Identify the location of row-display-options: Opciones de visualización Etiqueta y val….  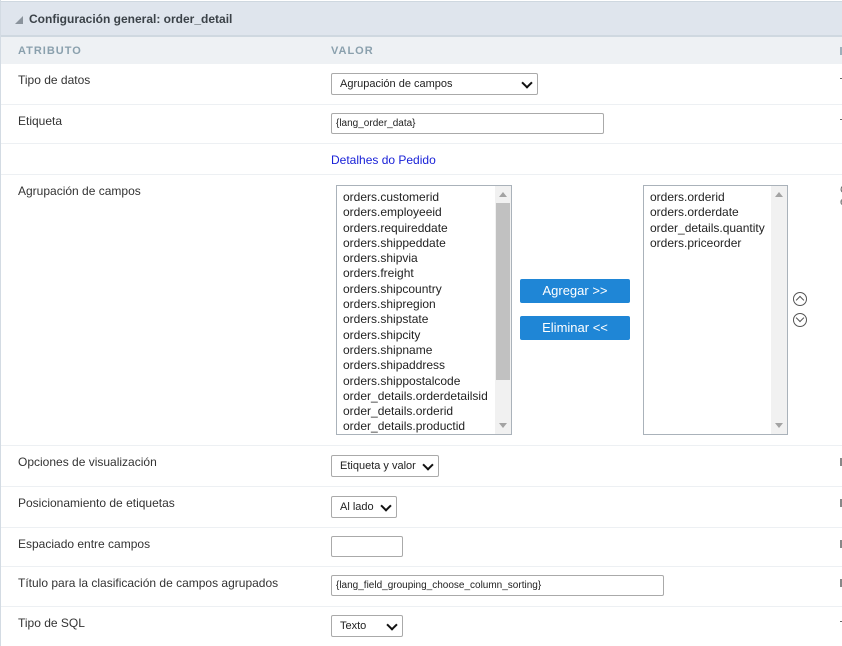
(421, 466).